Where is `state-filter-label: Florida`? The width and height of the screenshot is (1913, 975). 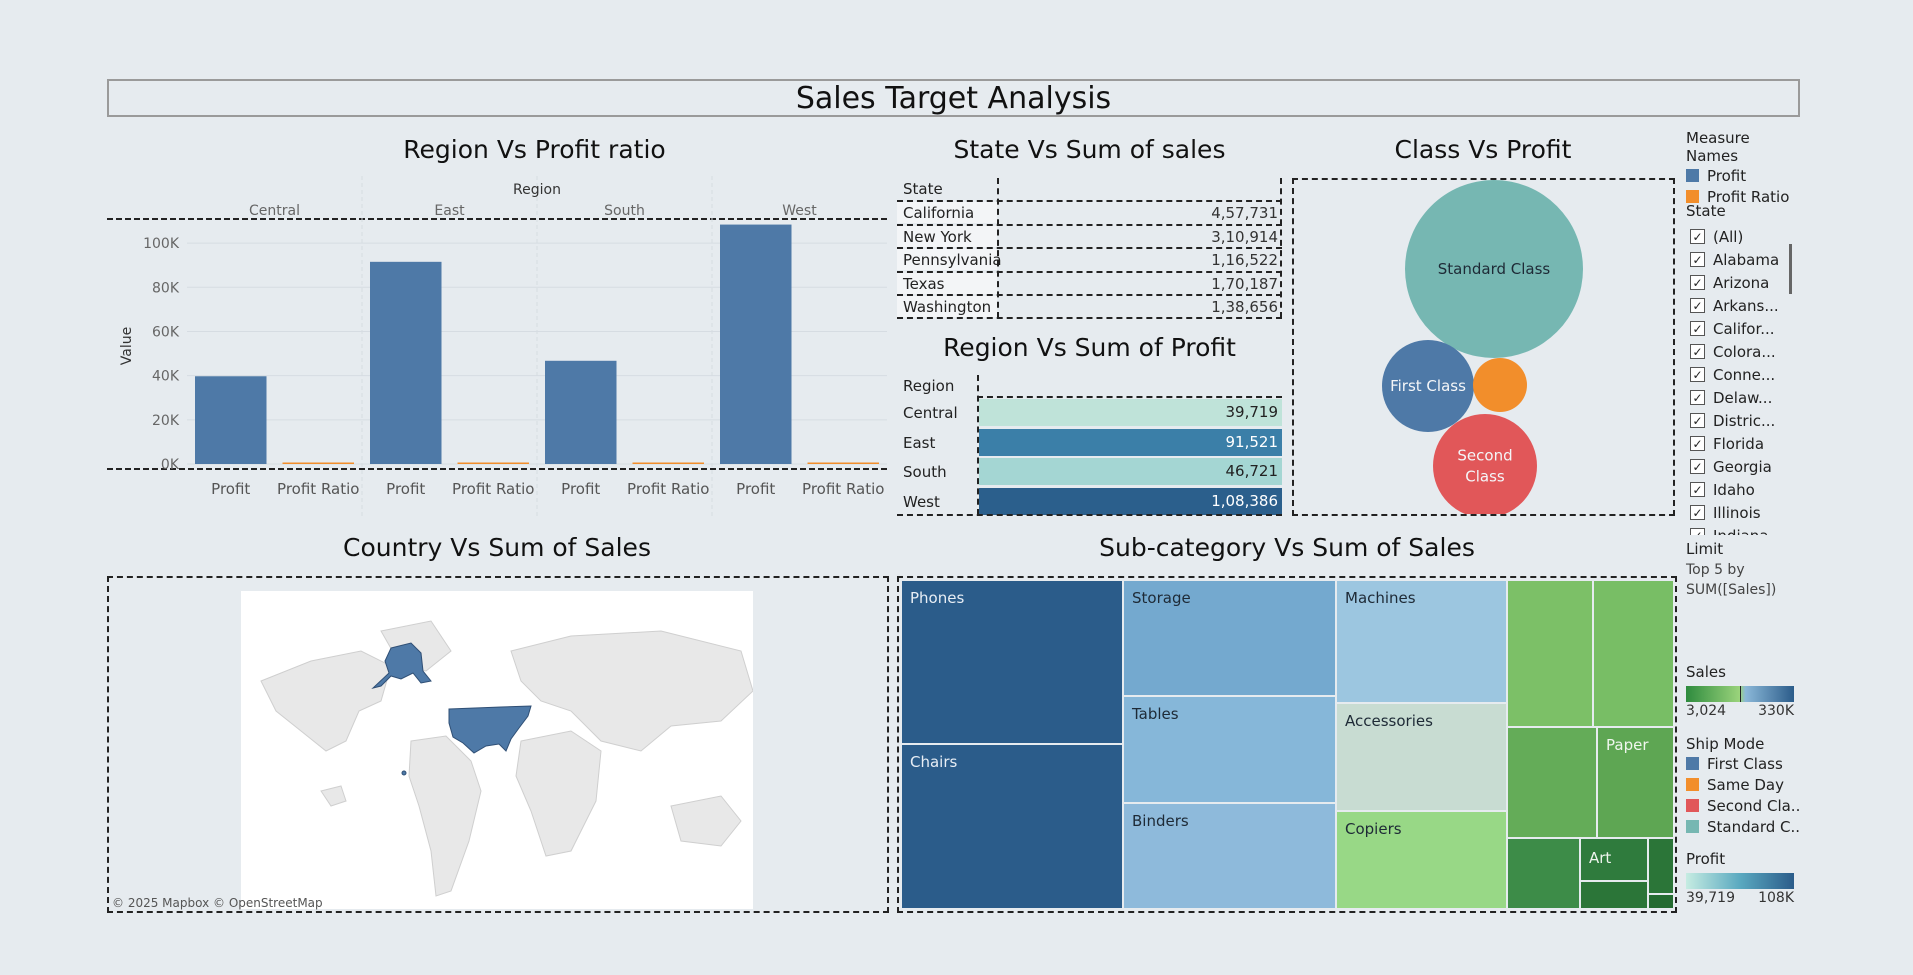
state-filter-label: Florida is located at coordinates (1739, 443).